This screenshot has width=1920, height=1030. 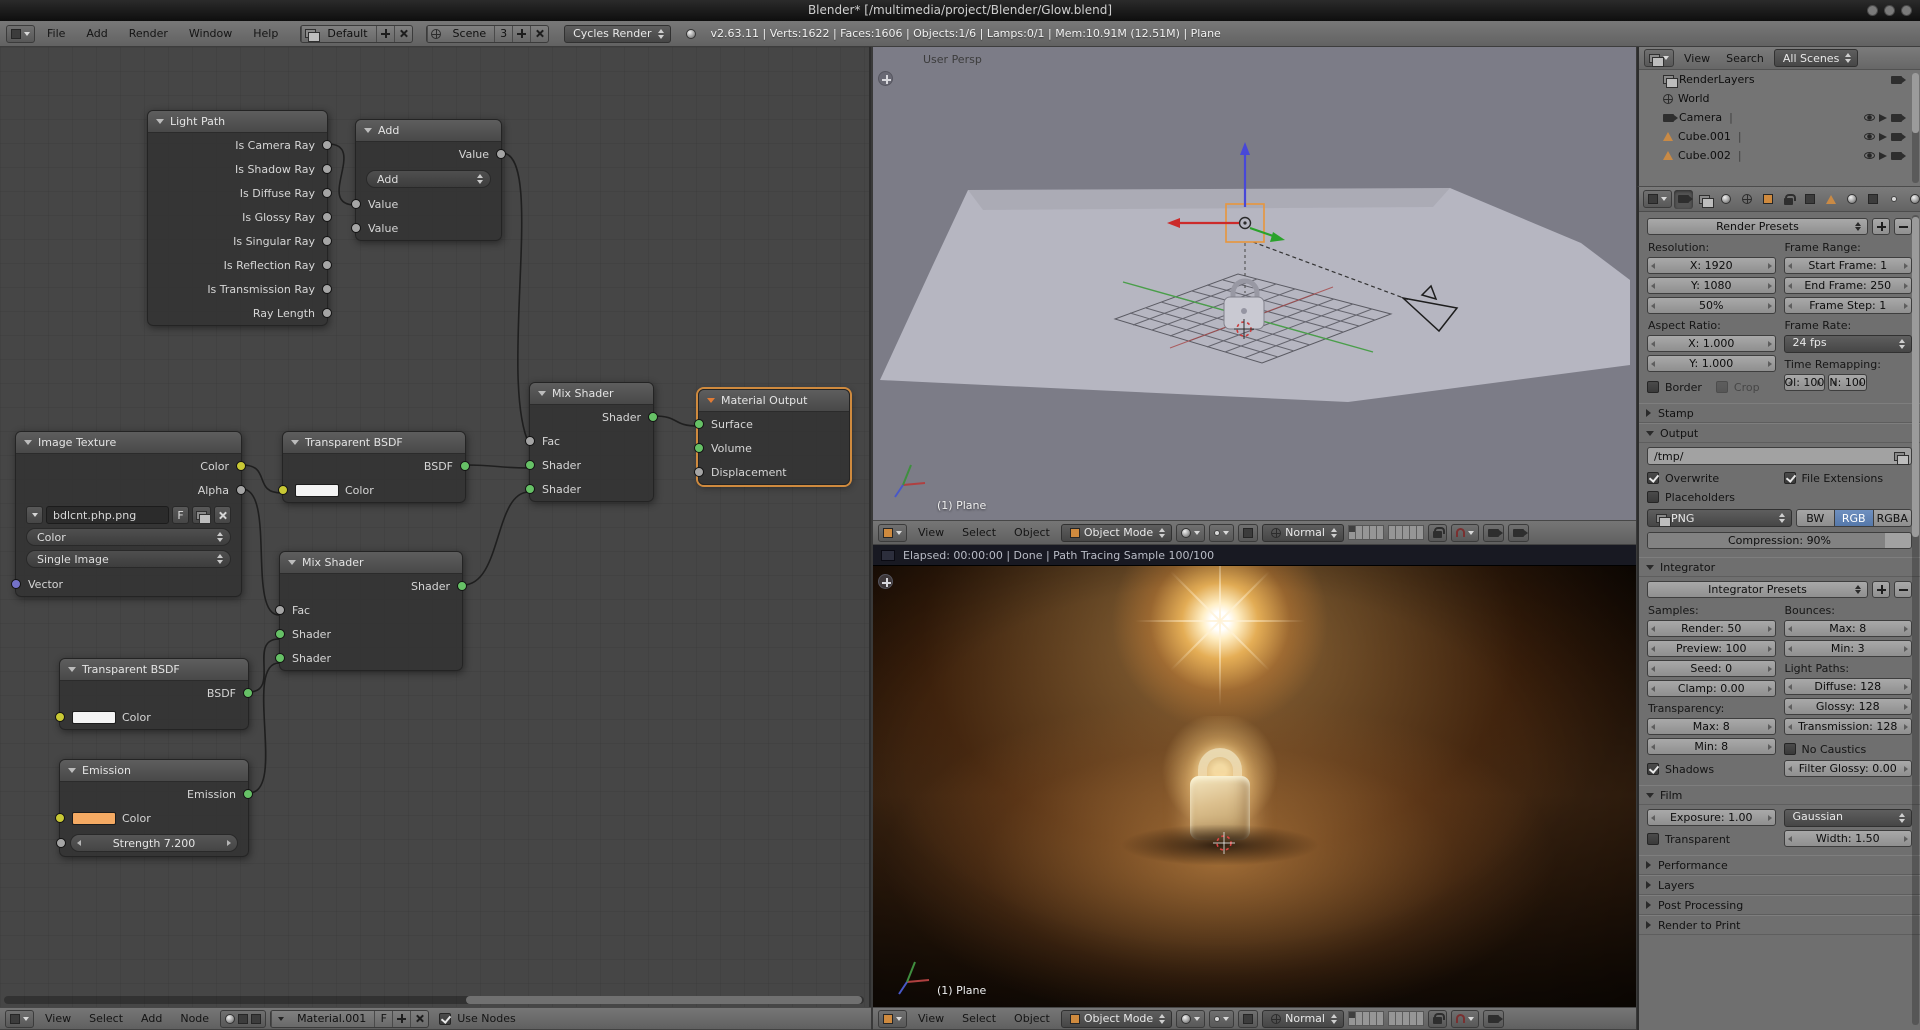 I want to click on menu-object: Object, so click(x=1032, y=1018).